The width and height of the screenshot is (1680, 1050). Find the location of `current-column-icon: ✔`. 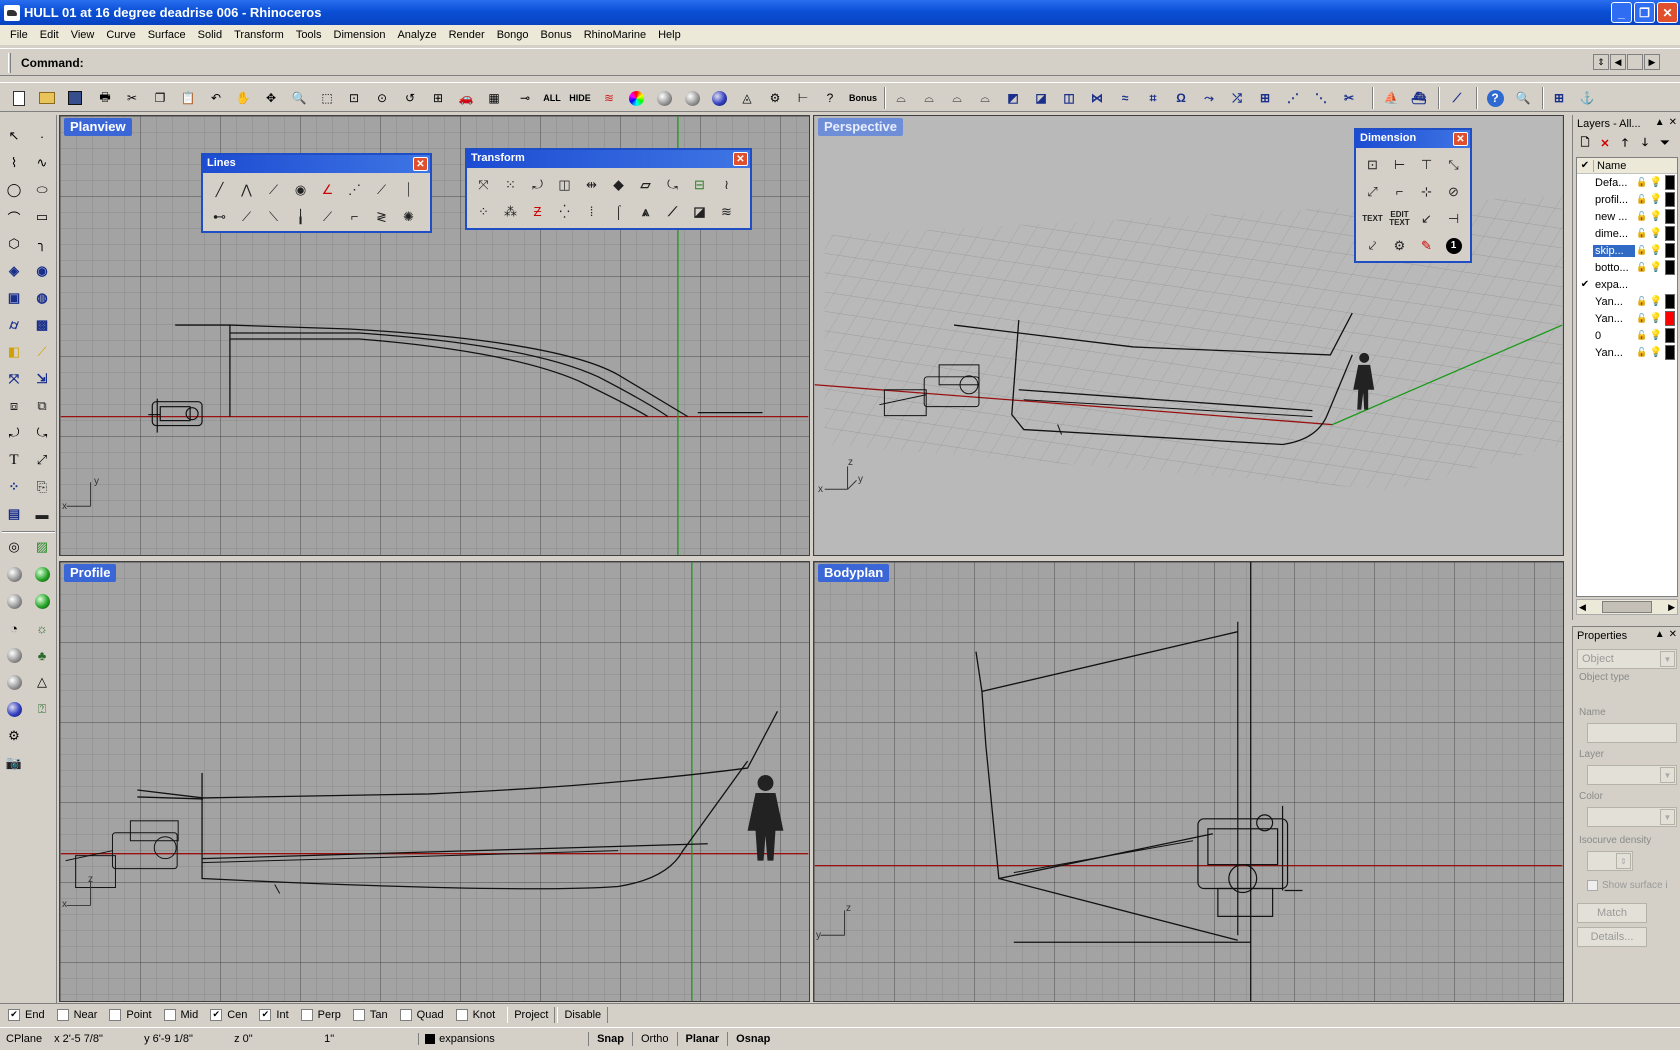

current-column-icon: ✔ is located at coordinates (1585, 165).